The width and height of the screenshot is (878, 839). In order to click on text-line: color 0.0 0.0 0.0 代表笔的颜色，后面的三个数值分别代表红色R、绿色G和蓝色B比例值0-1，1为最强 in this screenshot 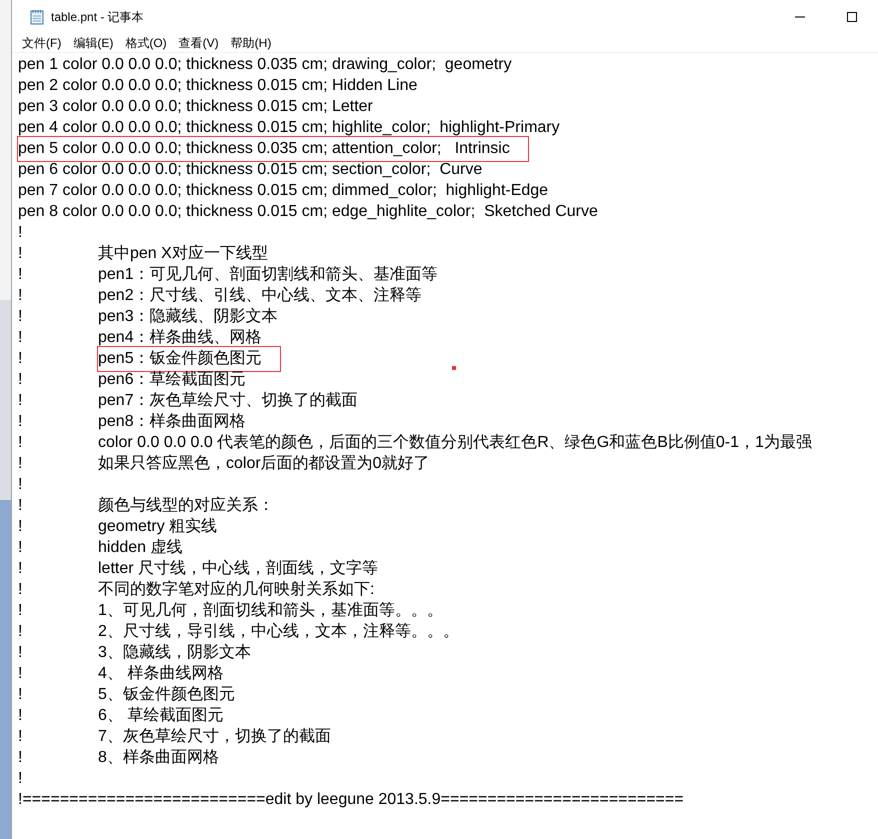, I will do `click(455, 442)`.